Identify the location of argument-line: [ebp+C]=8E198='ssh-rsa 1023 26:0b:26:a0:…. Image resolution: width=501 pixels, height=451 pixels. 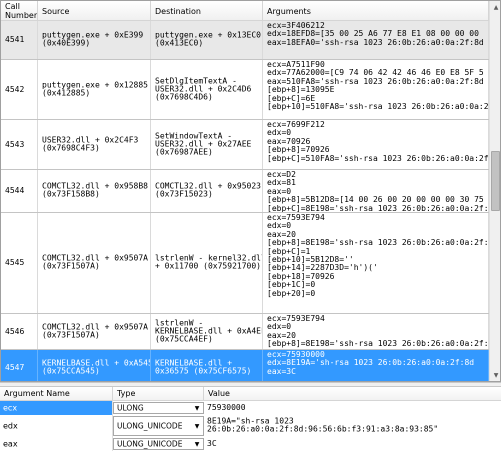
(378, 207).